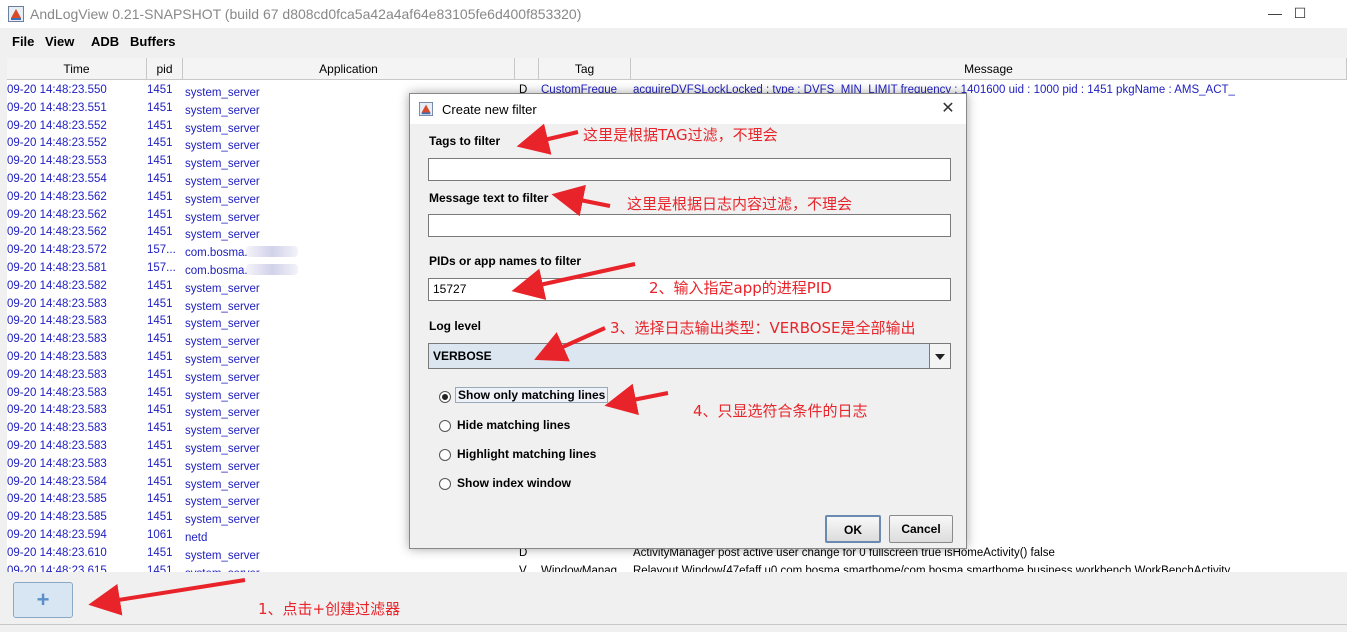 Image resolution: width=1347 pixels, height=632 pixels. Describe the element at coordinates (573, 281) in the screenshot. I see `arrow-pid` at that location.